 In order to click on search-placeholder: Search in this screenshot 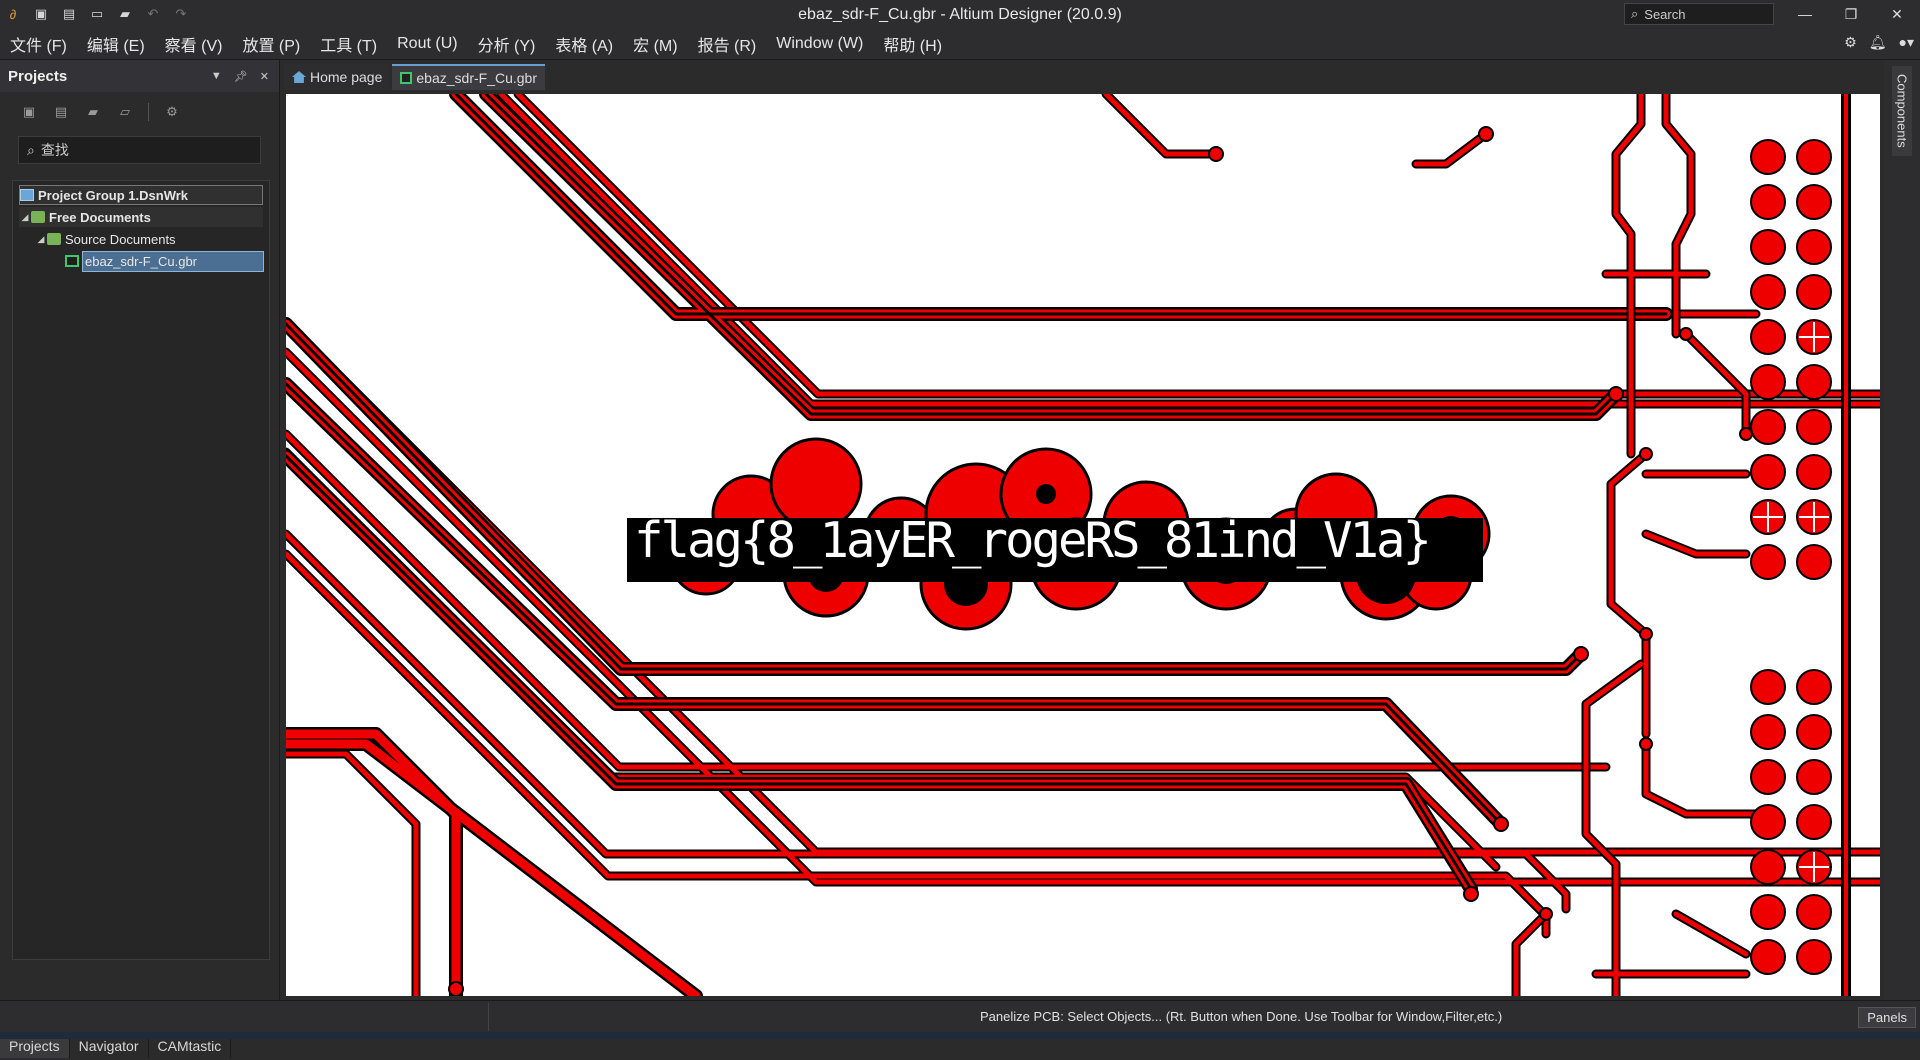, I will do `click(1665, 14)`.